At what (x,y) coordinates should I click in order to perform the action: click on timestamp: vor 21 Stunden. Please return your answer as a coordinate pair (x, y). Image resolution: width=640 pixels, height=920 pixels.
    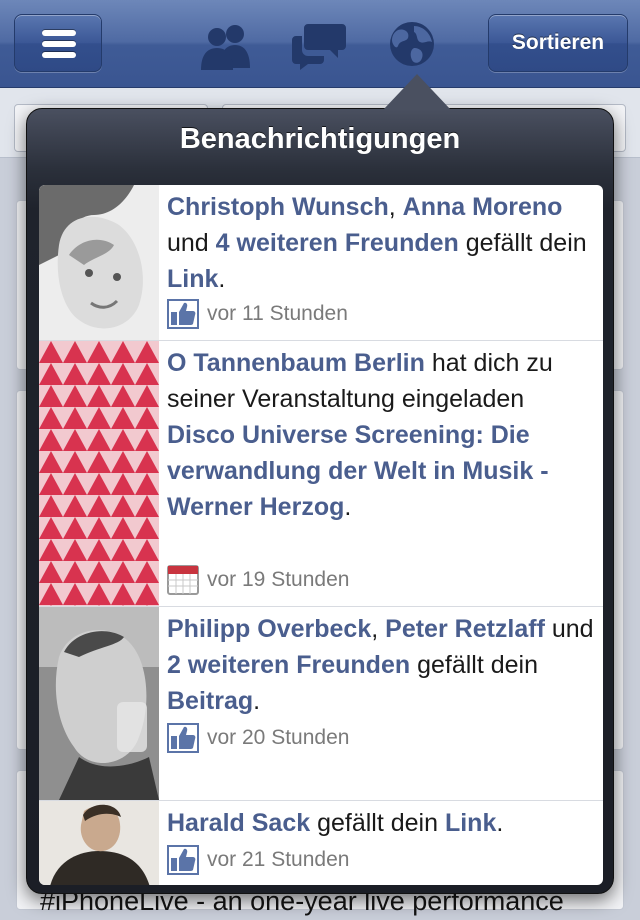
    Looking at the image, I should click on (278, 859).